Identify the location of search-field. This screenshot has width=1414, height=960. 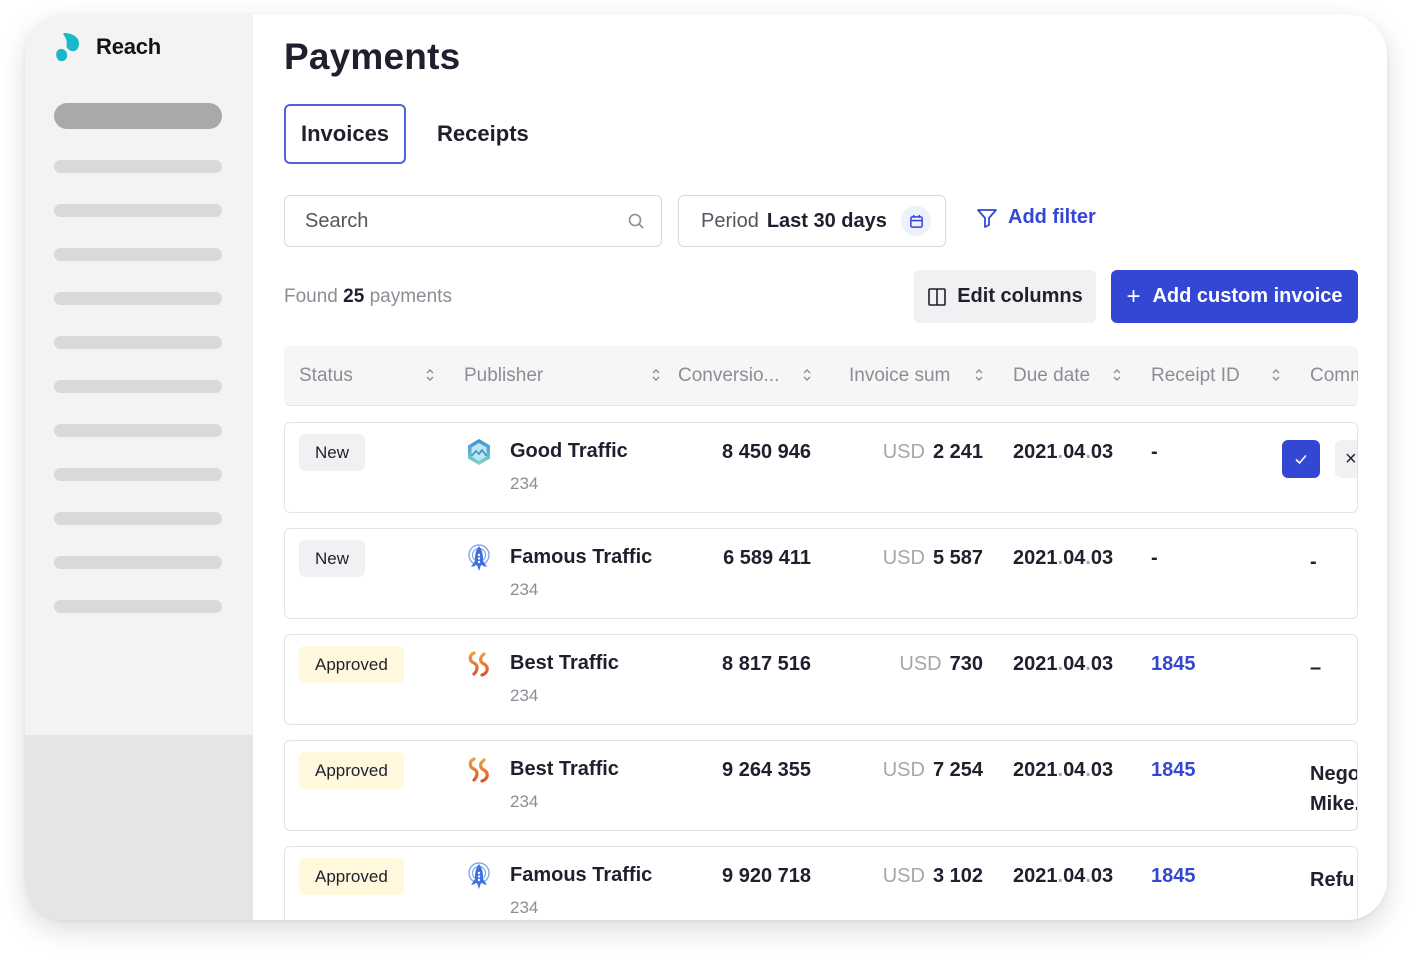
(473, 221).